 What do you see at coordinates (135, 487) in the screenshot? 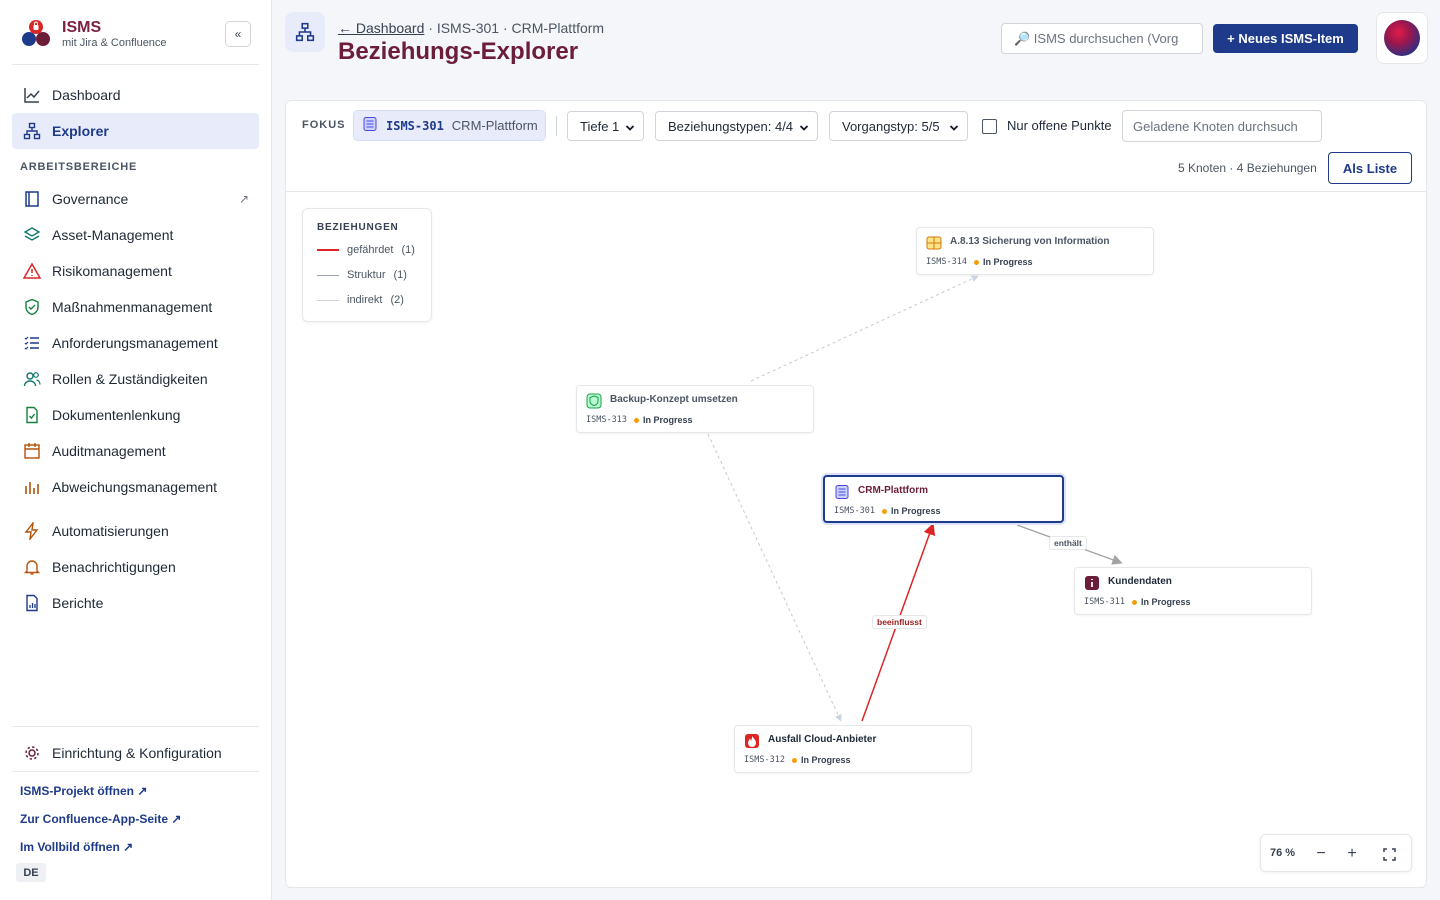
I see `sidebar-item-abweichung: Abweichungsmanagement` at bounding box center [135, 487].